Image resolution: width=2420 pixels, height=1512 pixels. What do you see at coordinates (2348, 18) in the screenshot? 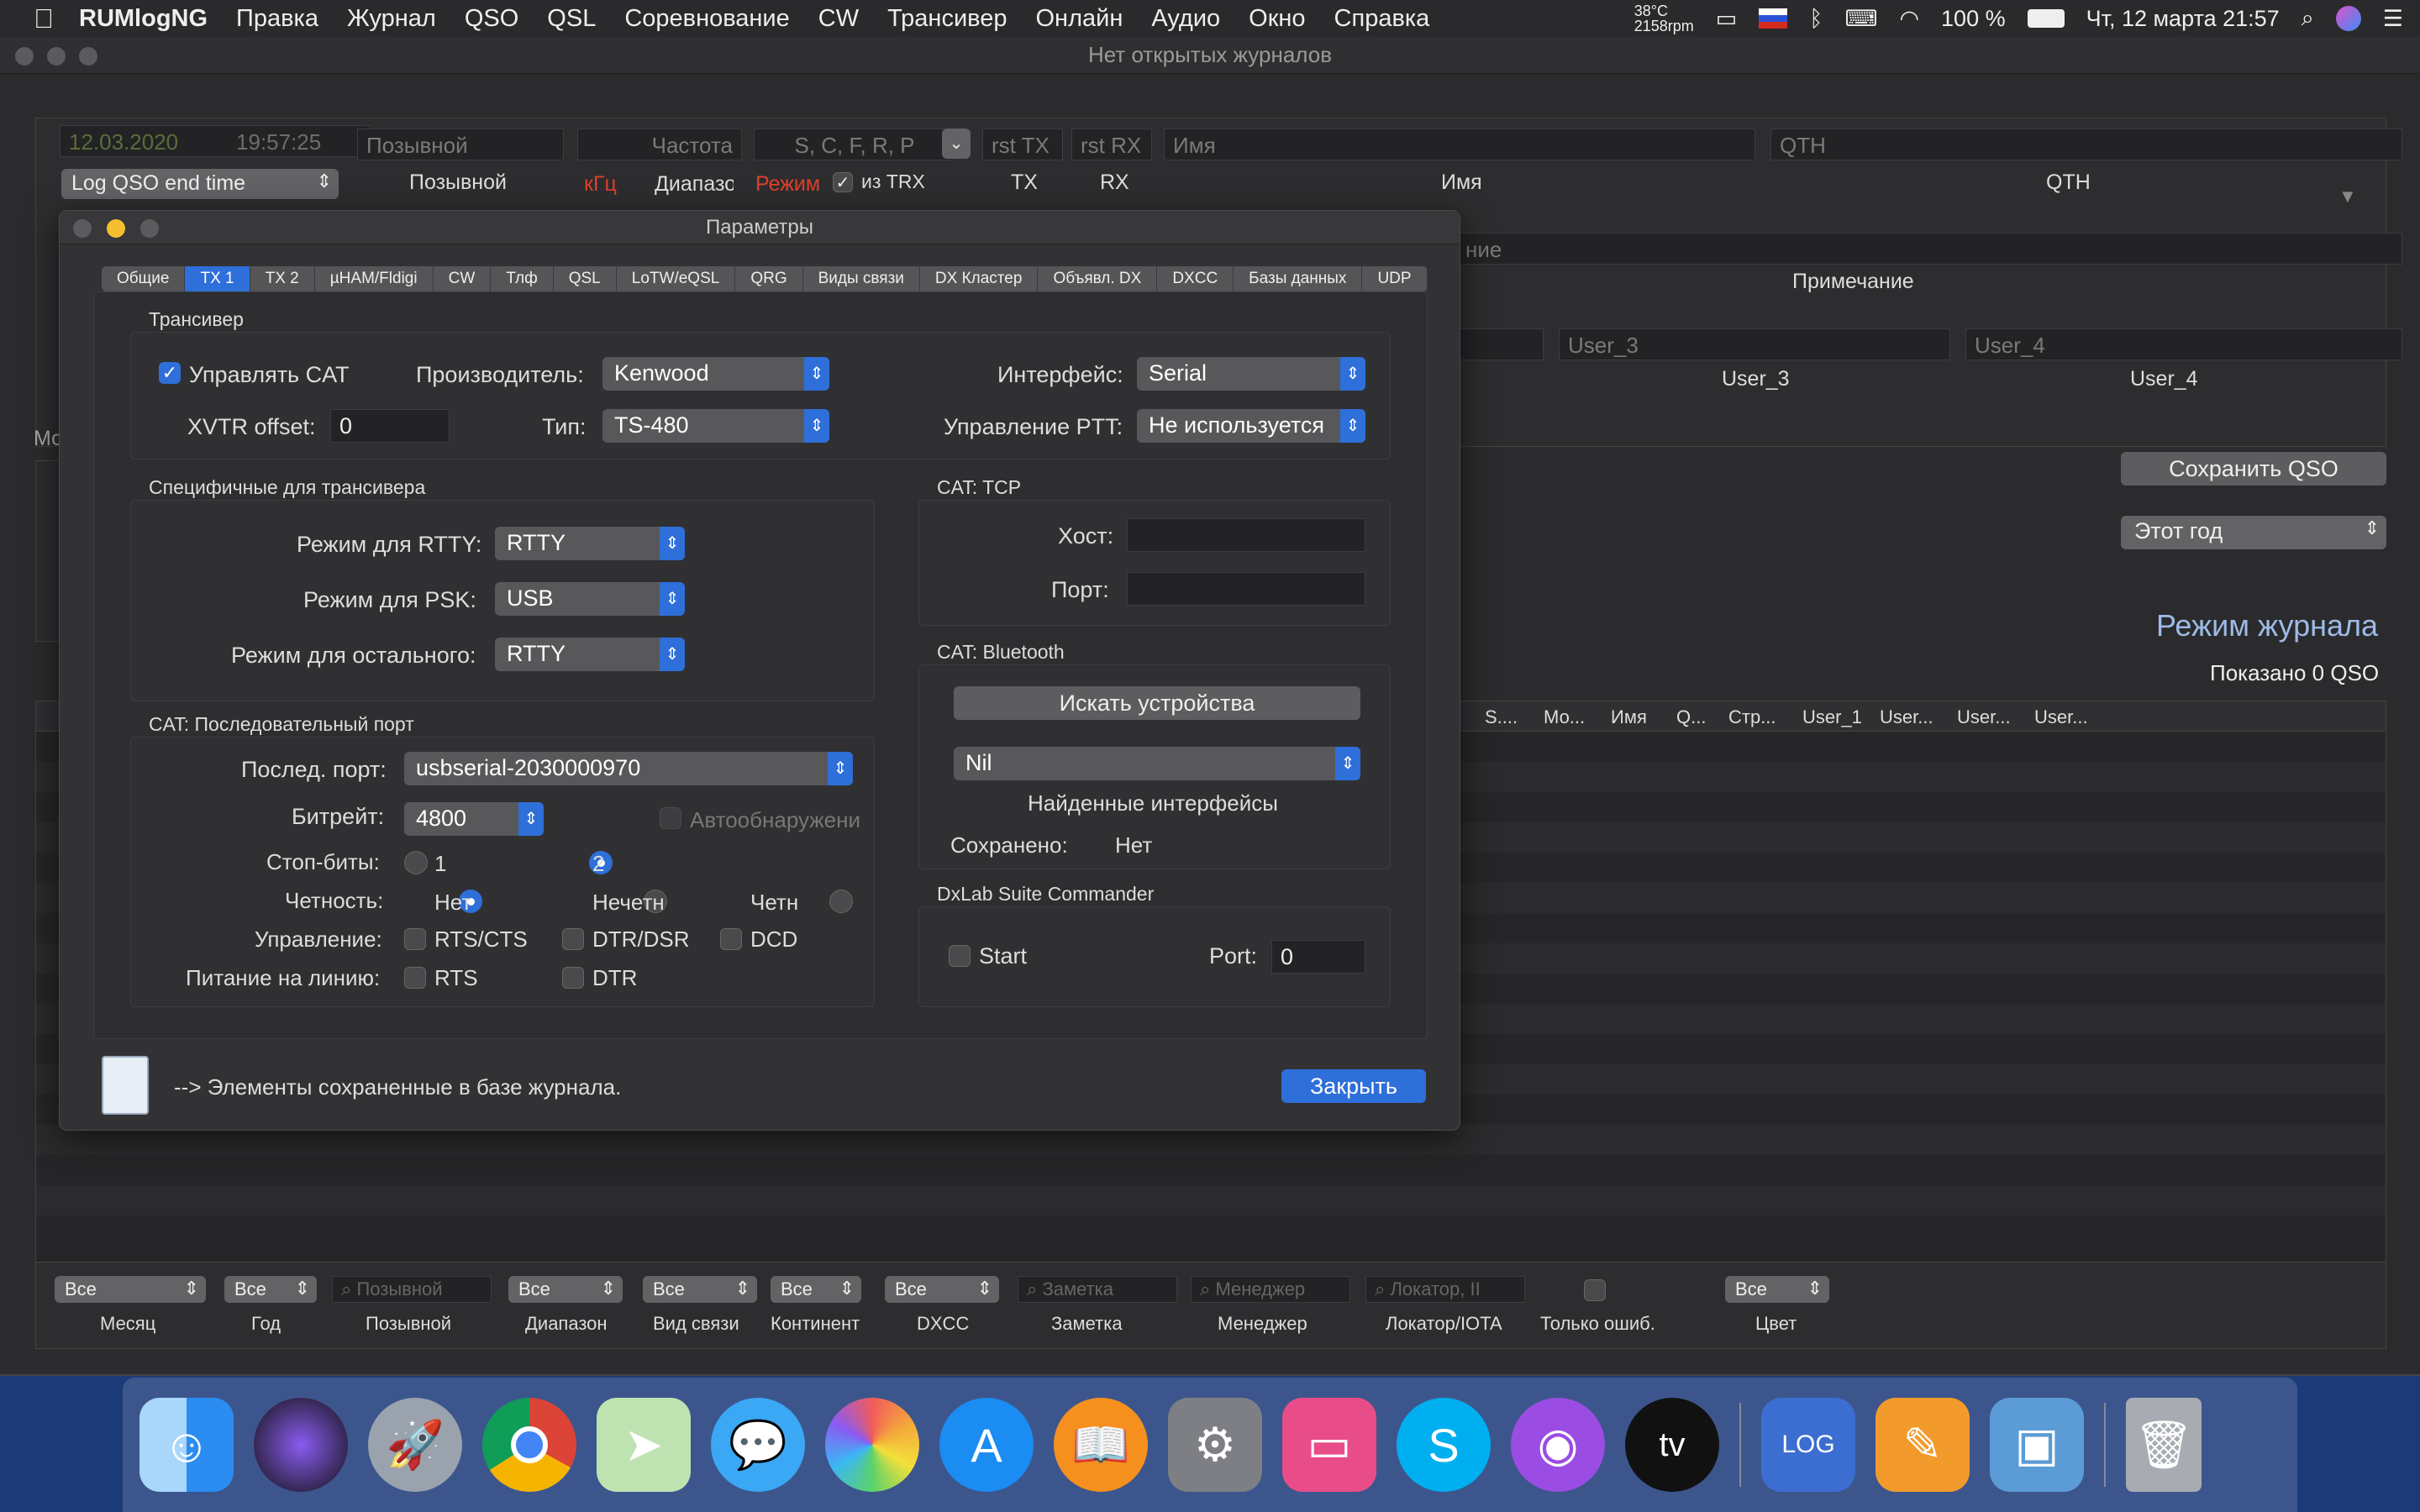
I see `siri-menu-icon` at bounding box center [2348, 18].